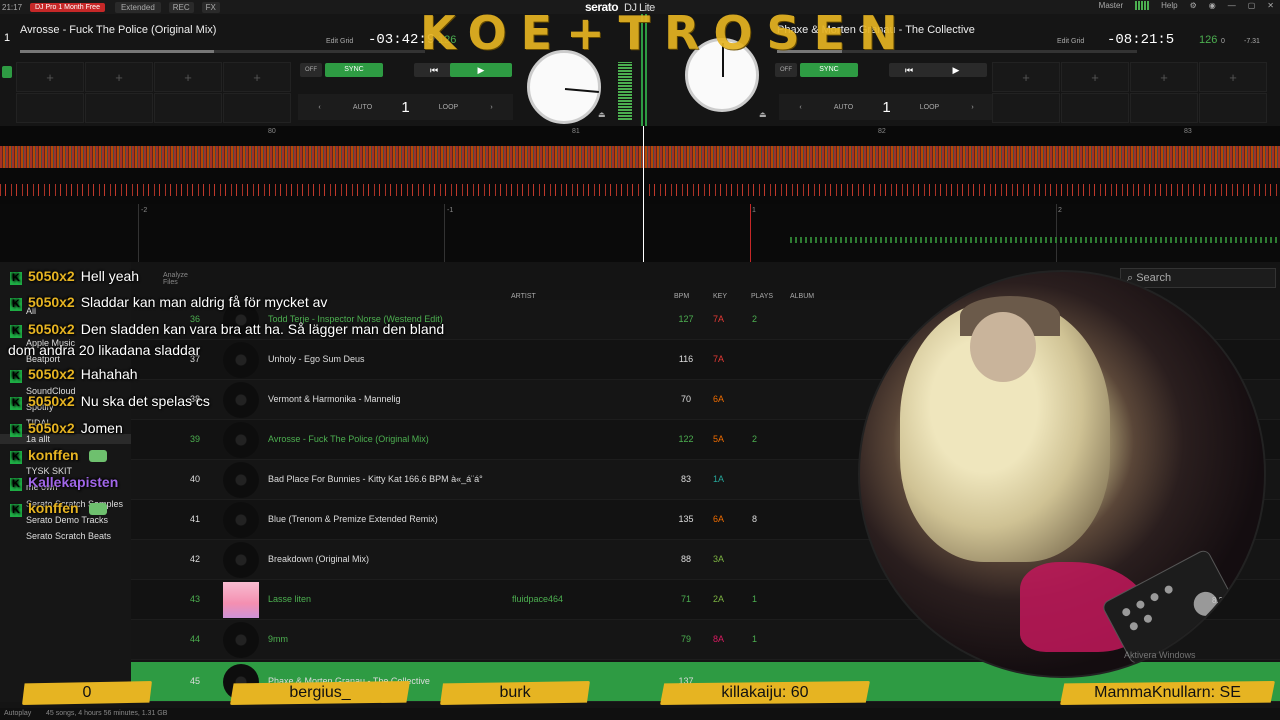  I want to click on track-progress, so click(222, 51).